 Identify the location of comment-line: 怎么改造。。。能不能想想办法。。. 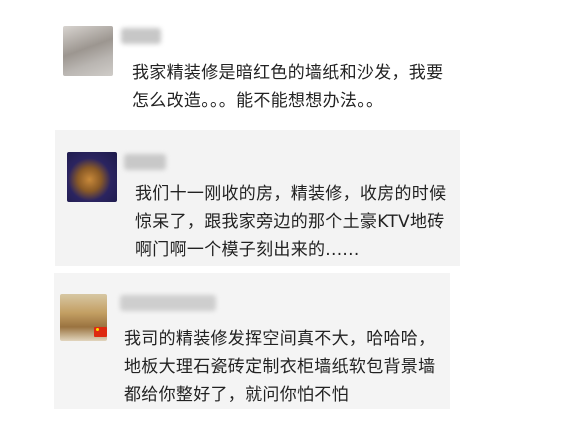
(258, 101).